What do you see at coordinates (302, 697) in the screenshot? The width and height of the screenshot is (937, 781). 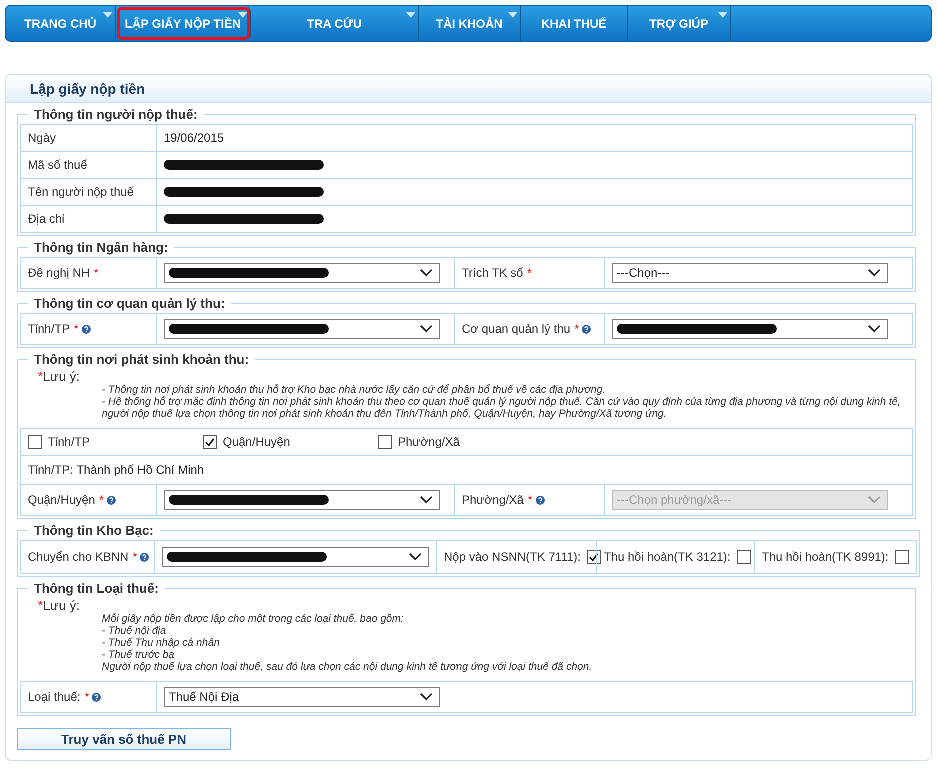 I see `select-field: Thuế Nội Địa` at bounding box center [302, 697].